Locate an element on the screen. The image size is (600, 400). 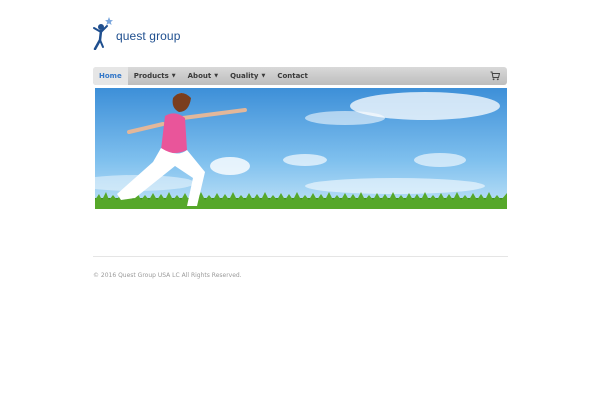
logo-text: quest group is located at coordinates (148, 36).